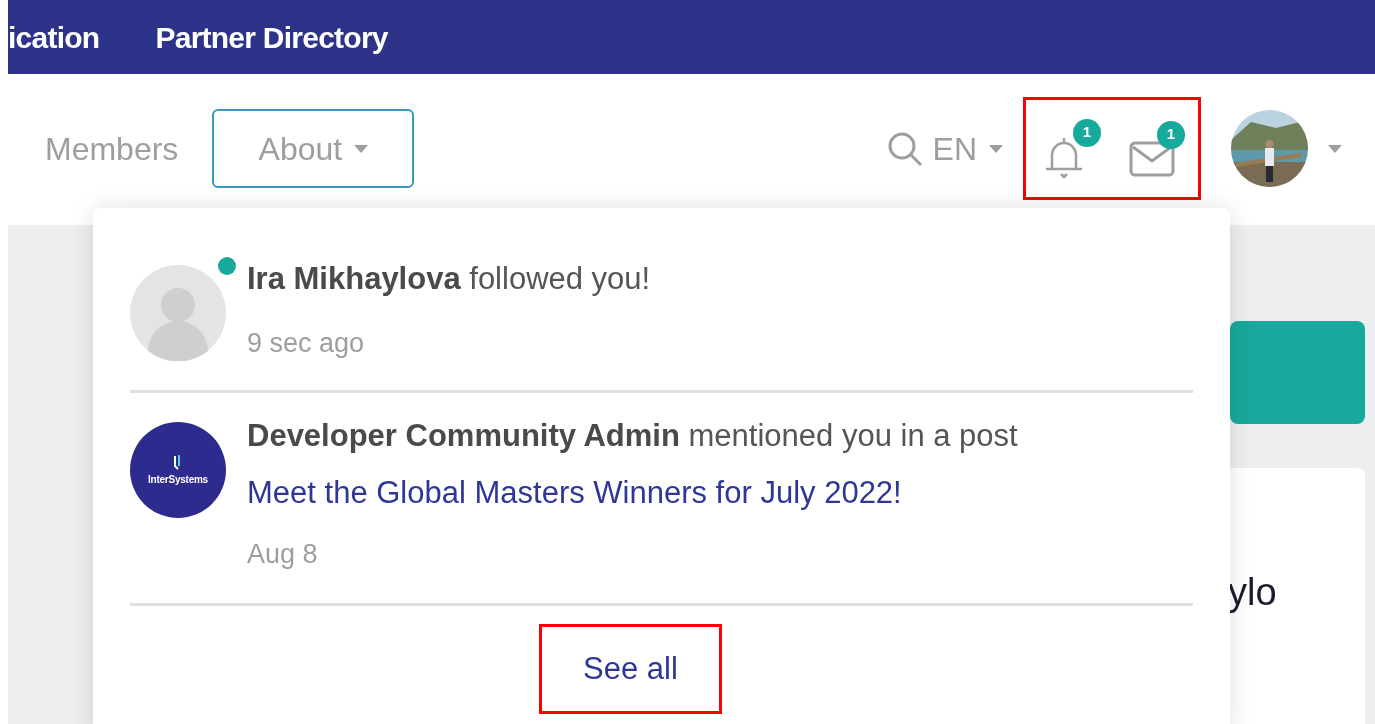 The width and height of the screenshot is (1375, 724). I want to click on notification-text: Ira Mikhaylova followed you!, so click(449, 279).